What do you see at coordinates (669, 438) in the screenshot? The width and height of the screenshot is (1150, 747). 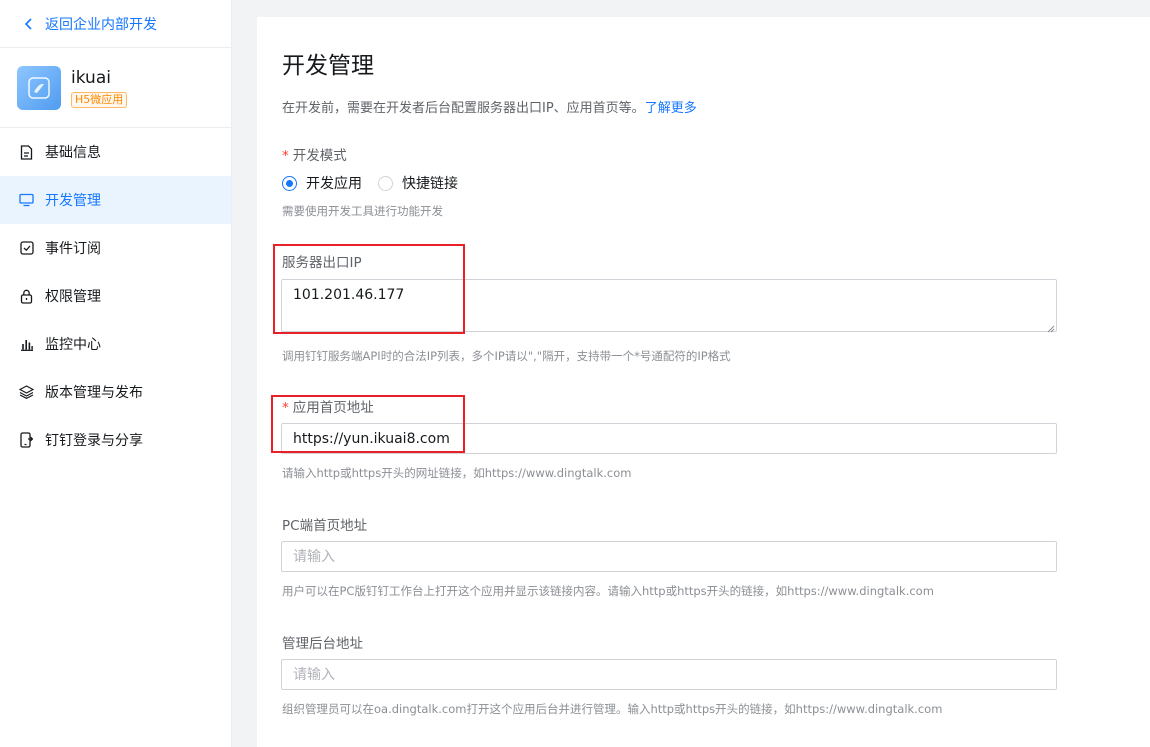 I see `home-url-input` at bounding box center [669, 438].